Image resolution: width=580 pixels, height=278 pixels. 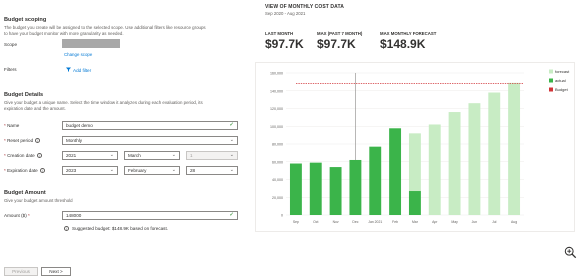 What do you see at coordinates (277, 145) in the screenshot?
I see `y-tick-label: 80,000` at bounding box center [277, 145].